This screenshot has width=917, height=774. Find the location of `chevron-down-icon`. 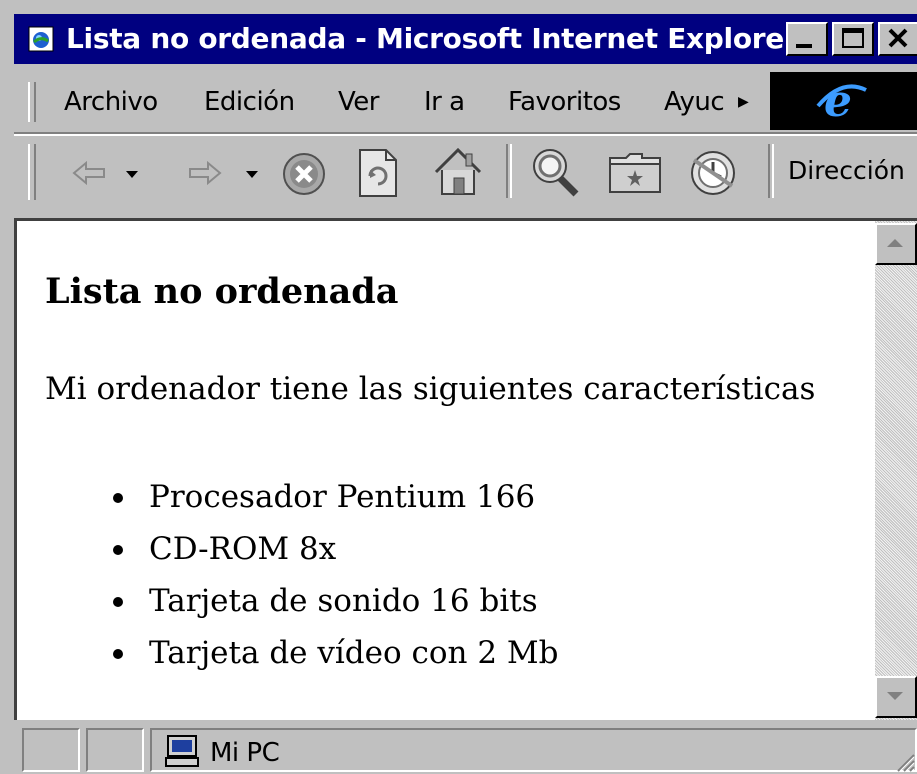

chevron-down-icon is located at coordinates (895, 696).